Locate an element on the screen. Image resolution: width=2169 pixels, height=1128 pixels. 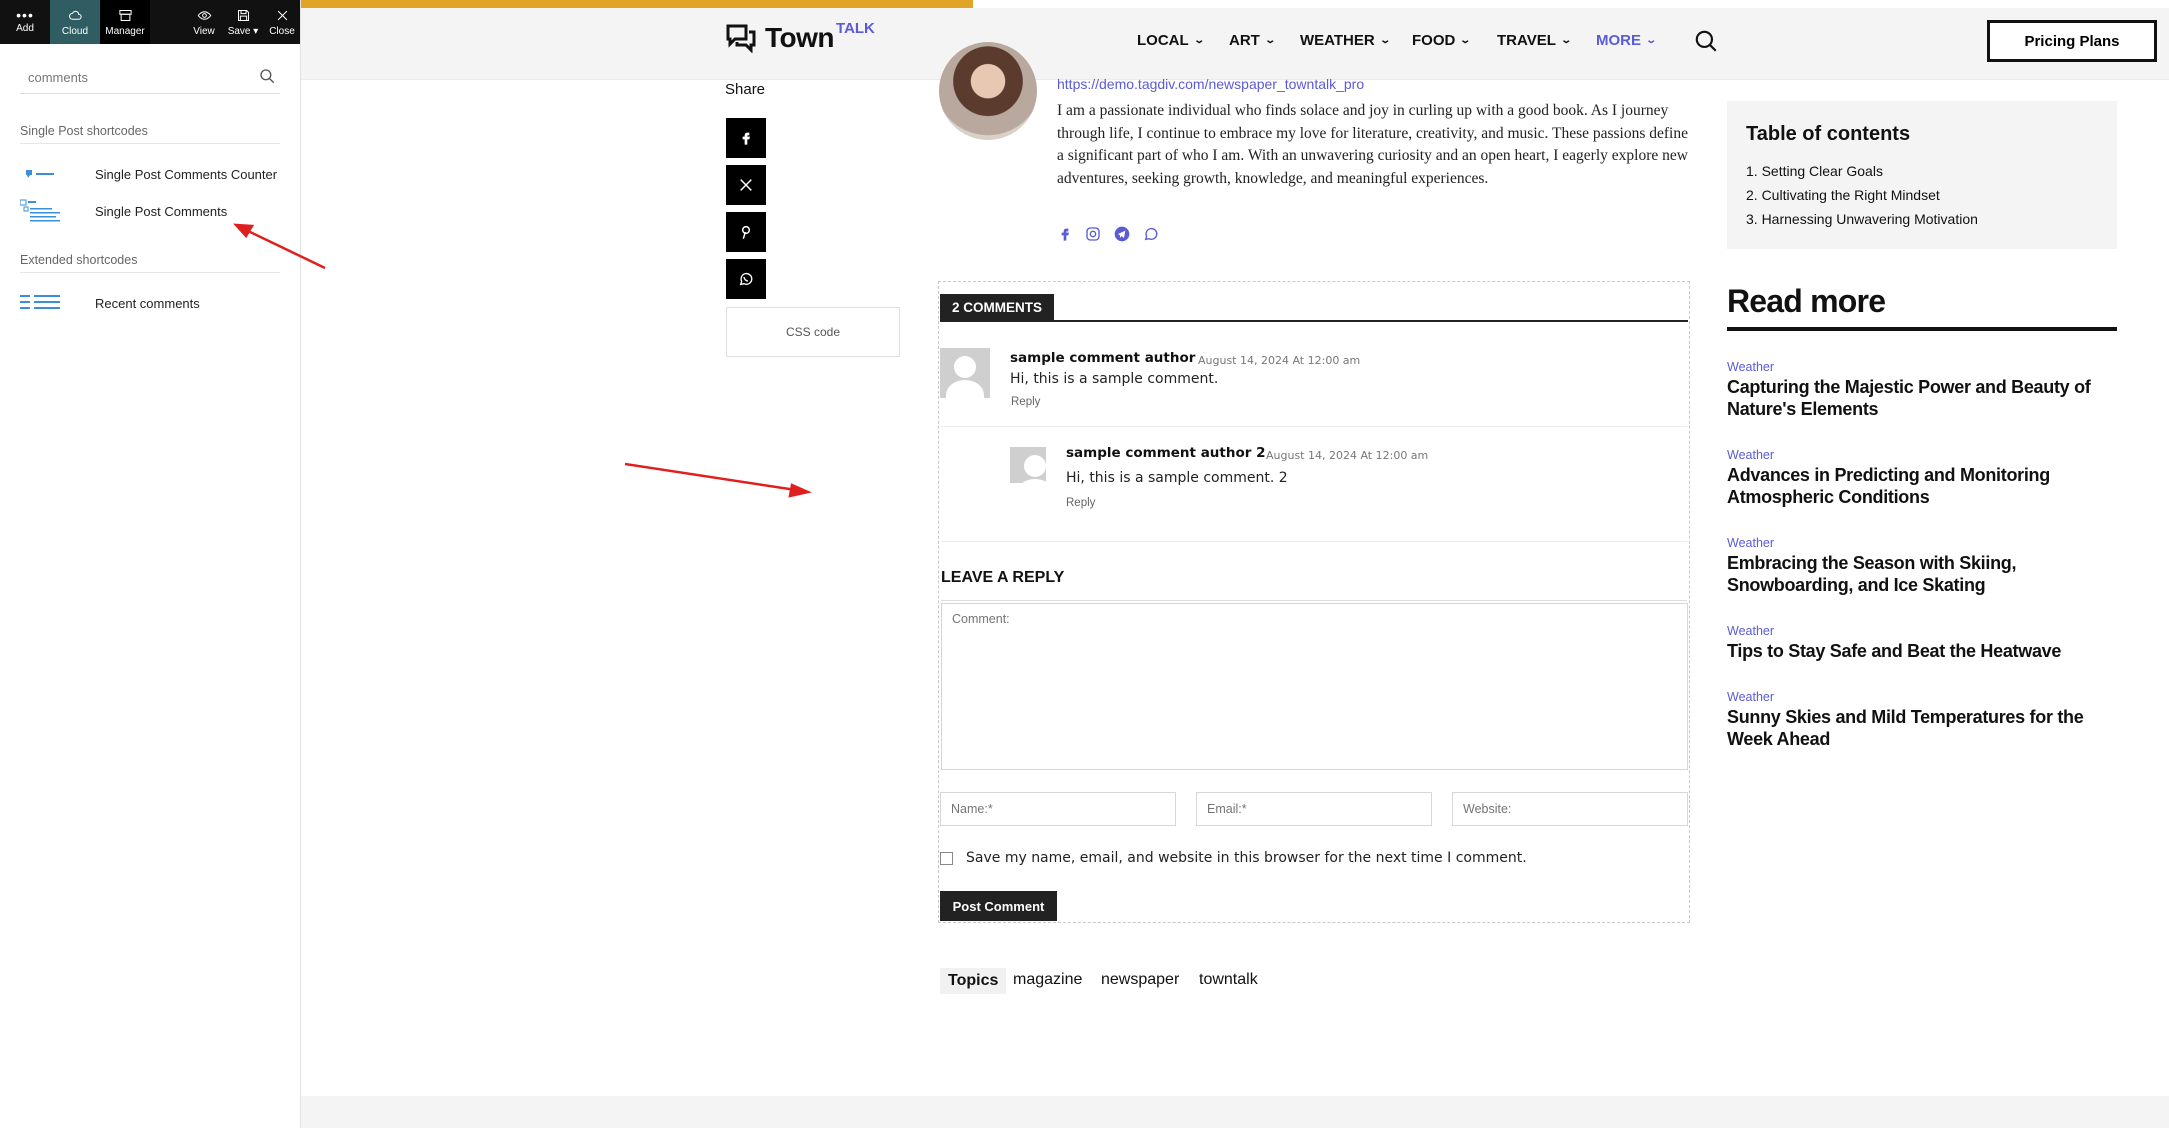
cloud-button: Cloud is located at coordinates (75, 22).